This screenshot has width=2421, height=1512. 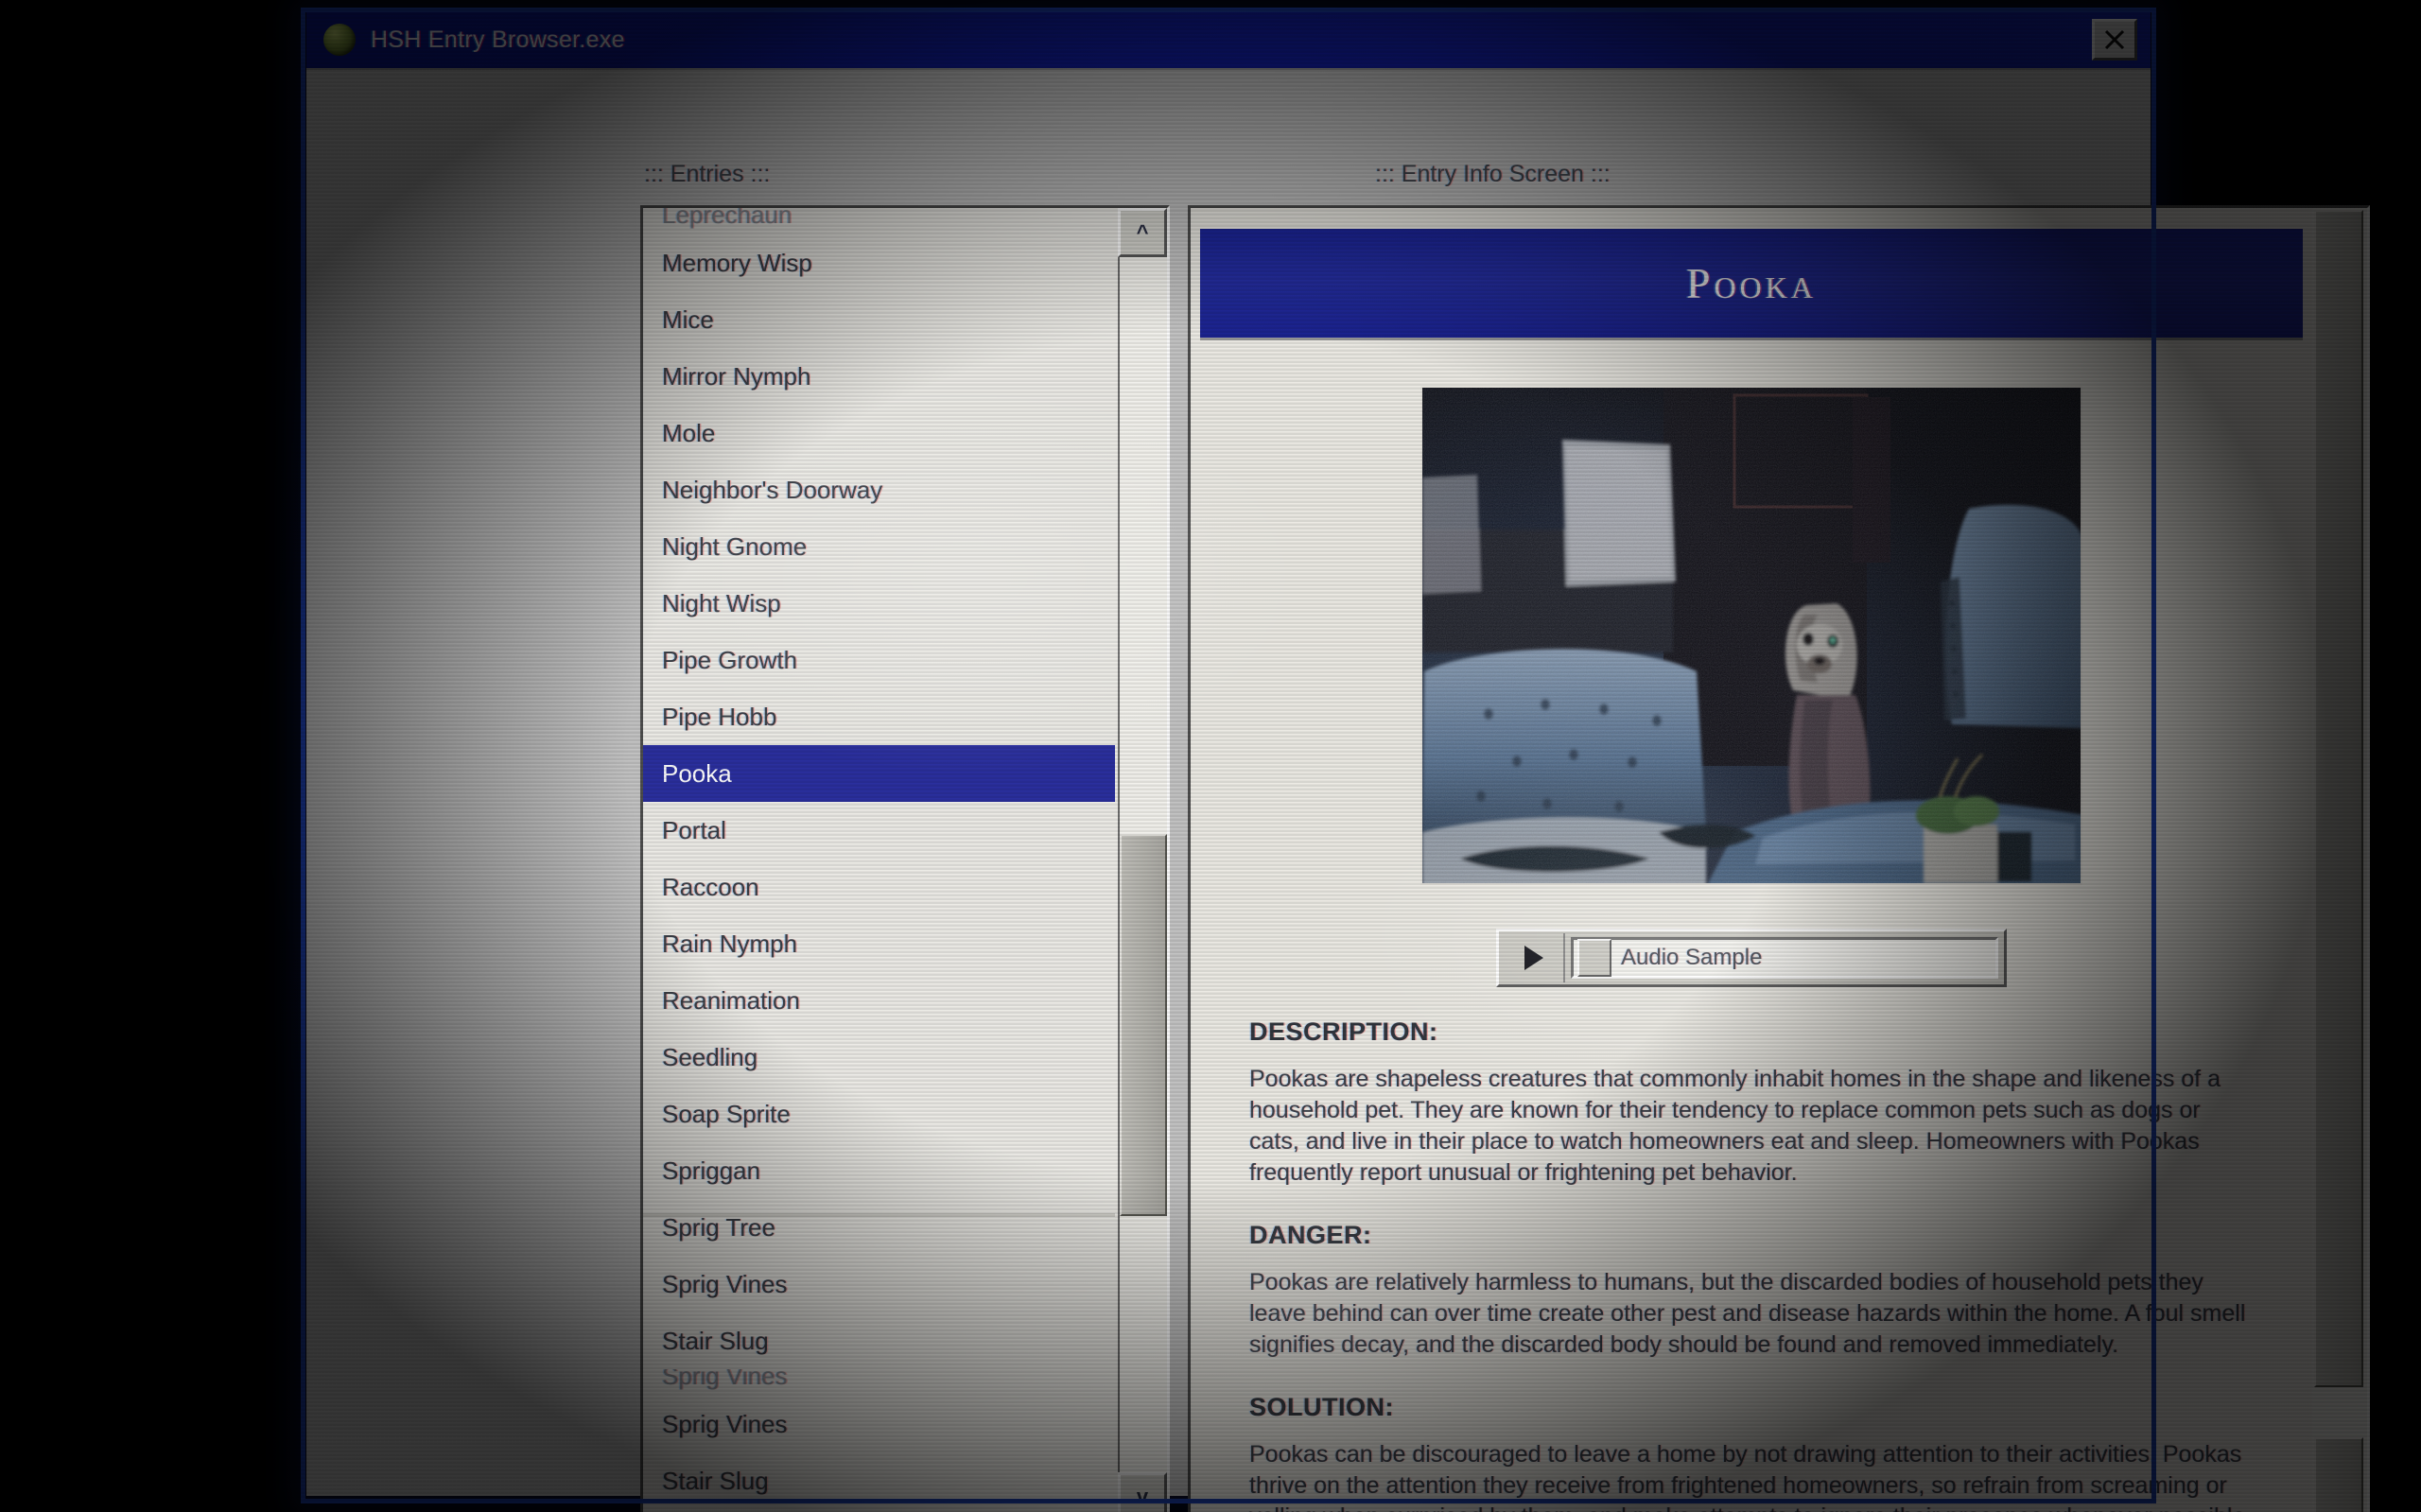 What do you see at coordinates (879, 1000) in the screenshot?
I see `list-item: Reanimation` at bounding box center [879, 1000].